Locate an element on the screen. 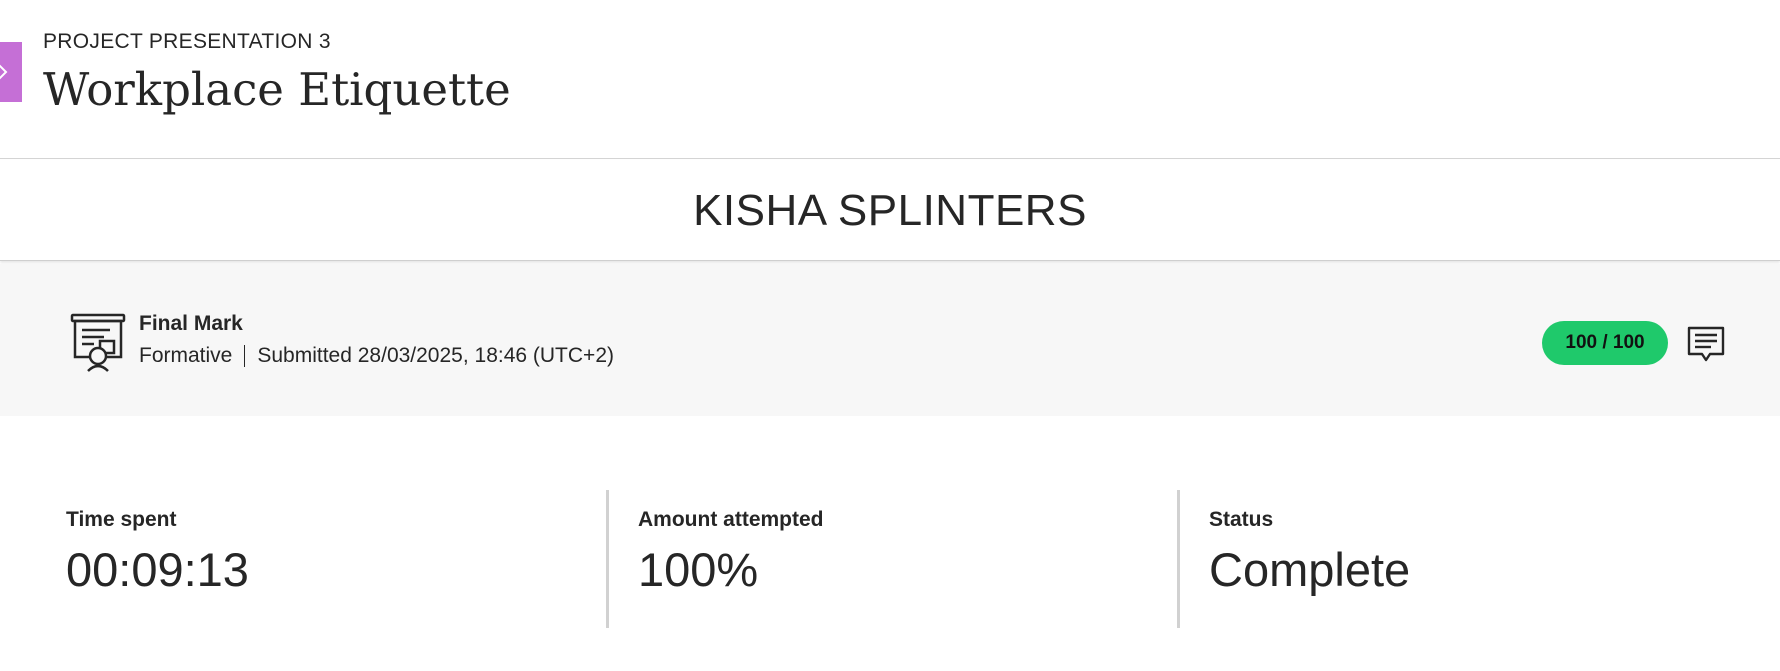 The height and width of the screenshot is (671, 1780). page-title: Workplace Etiquette is located at coordinates (277, 89).